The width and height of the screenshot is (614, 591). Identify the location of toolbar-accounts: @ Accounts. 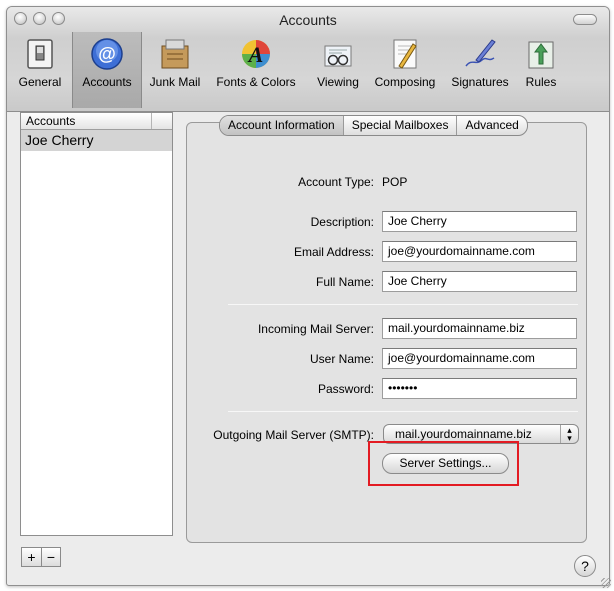
(107, 70).